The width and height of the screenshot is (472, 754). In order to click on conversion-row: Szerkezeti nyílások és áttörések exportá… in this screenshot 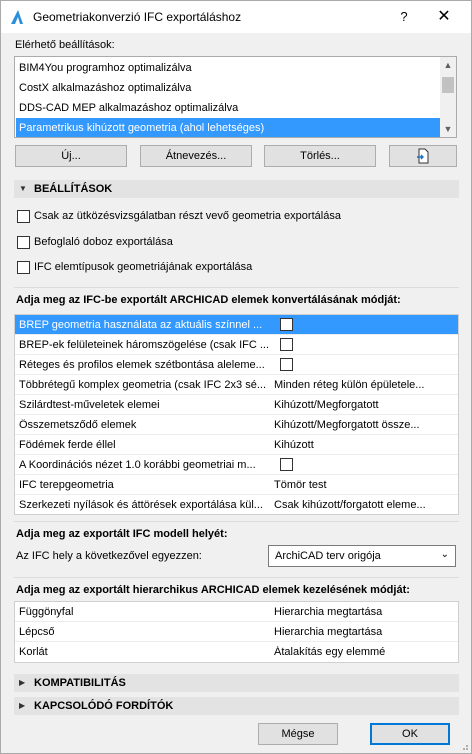, I will do `click(236, 504)`.